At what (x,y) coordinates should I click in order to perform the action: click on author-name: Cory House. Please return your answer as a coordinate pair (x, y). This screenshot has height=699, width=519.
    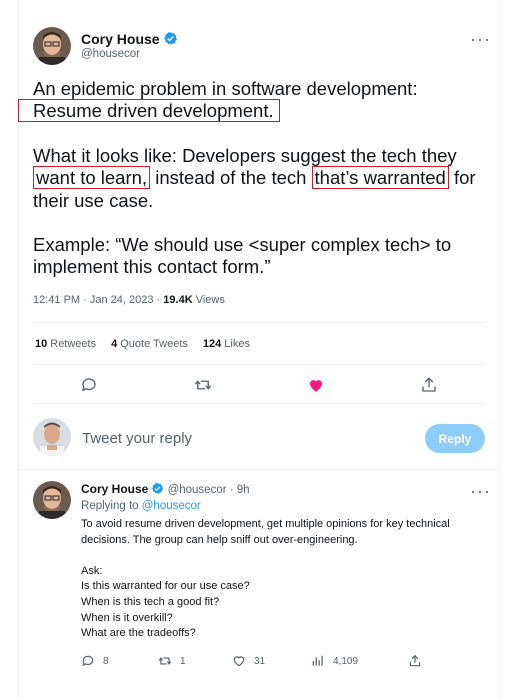
    Looking at the image, I should click on (120, 39).